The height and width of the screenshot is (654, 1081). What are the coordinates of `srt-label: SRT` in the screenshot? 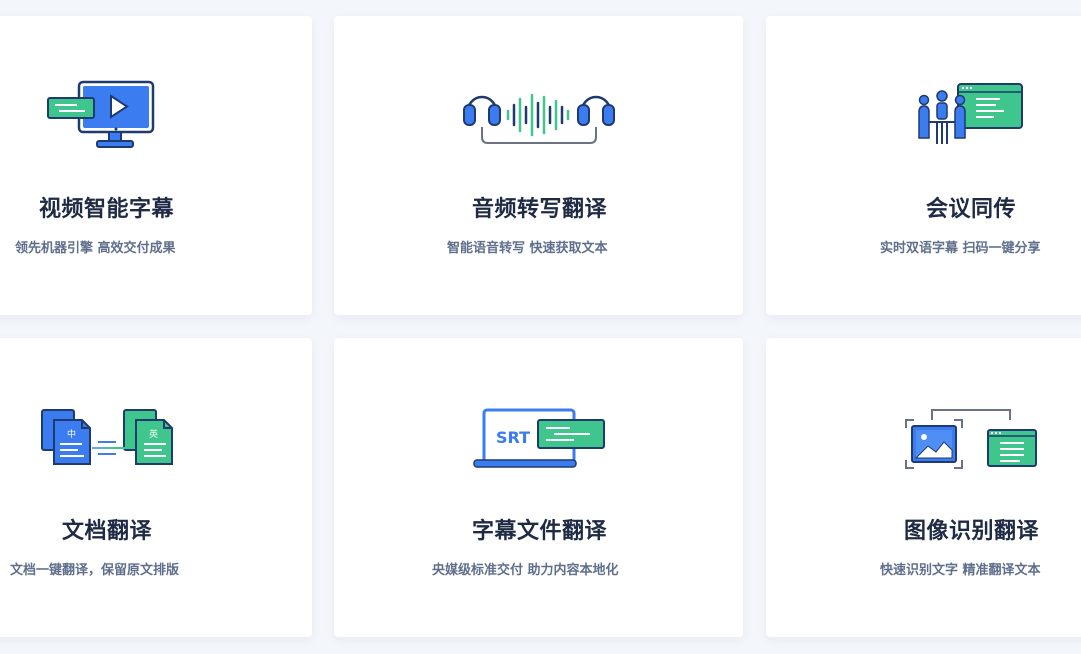 It's located at (513, 437).